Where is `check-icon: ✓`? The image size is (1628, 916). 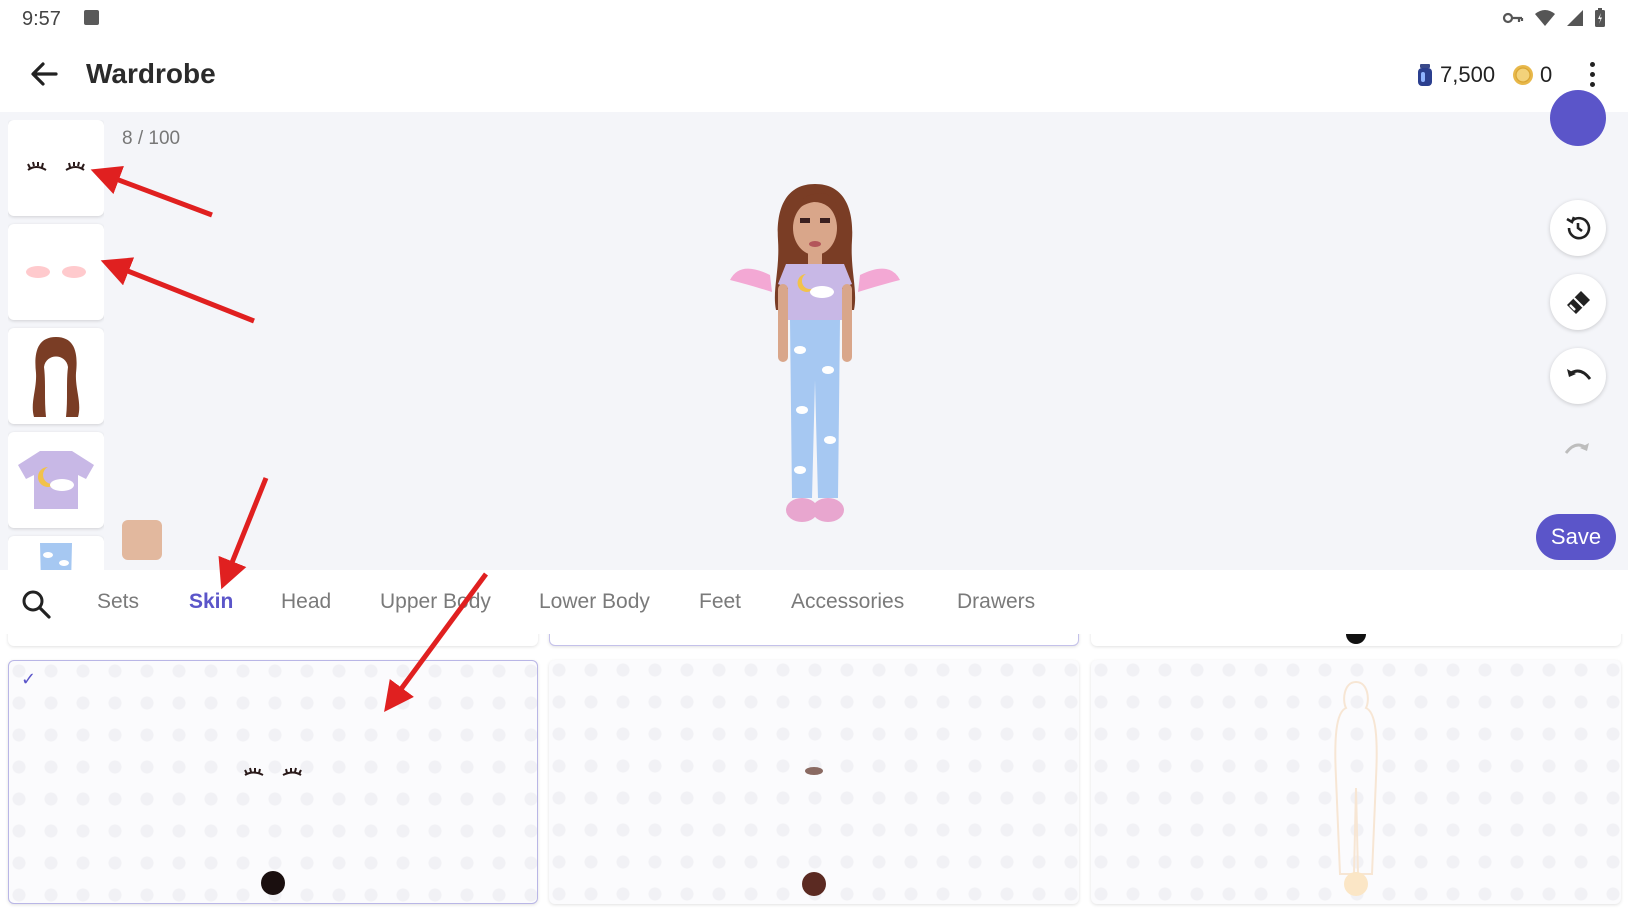
check-icon: ✓ is located at coordinates (29, 679).